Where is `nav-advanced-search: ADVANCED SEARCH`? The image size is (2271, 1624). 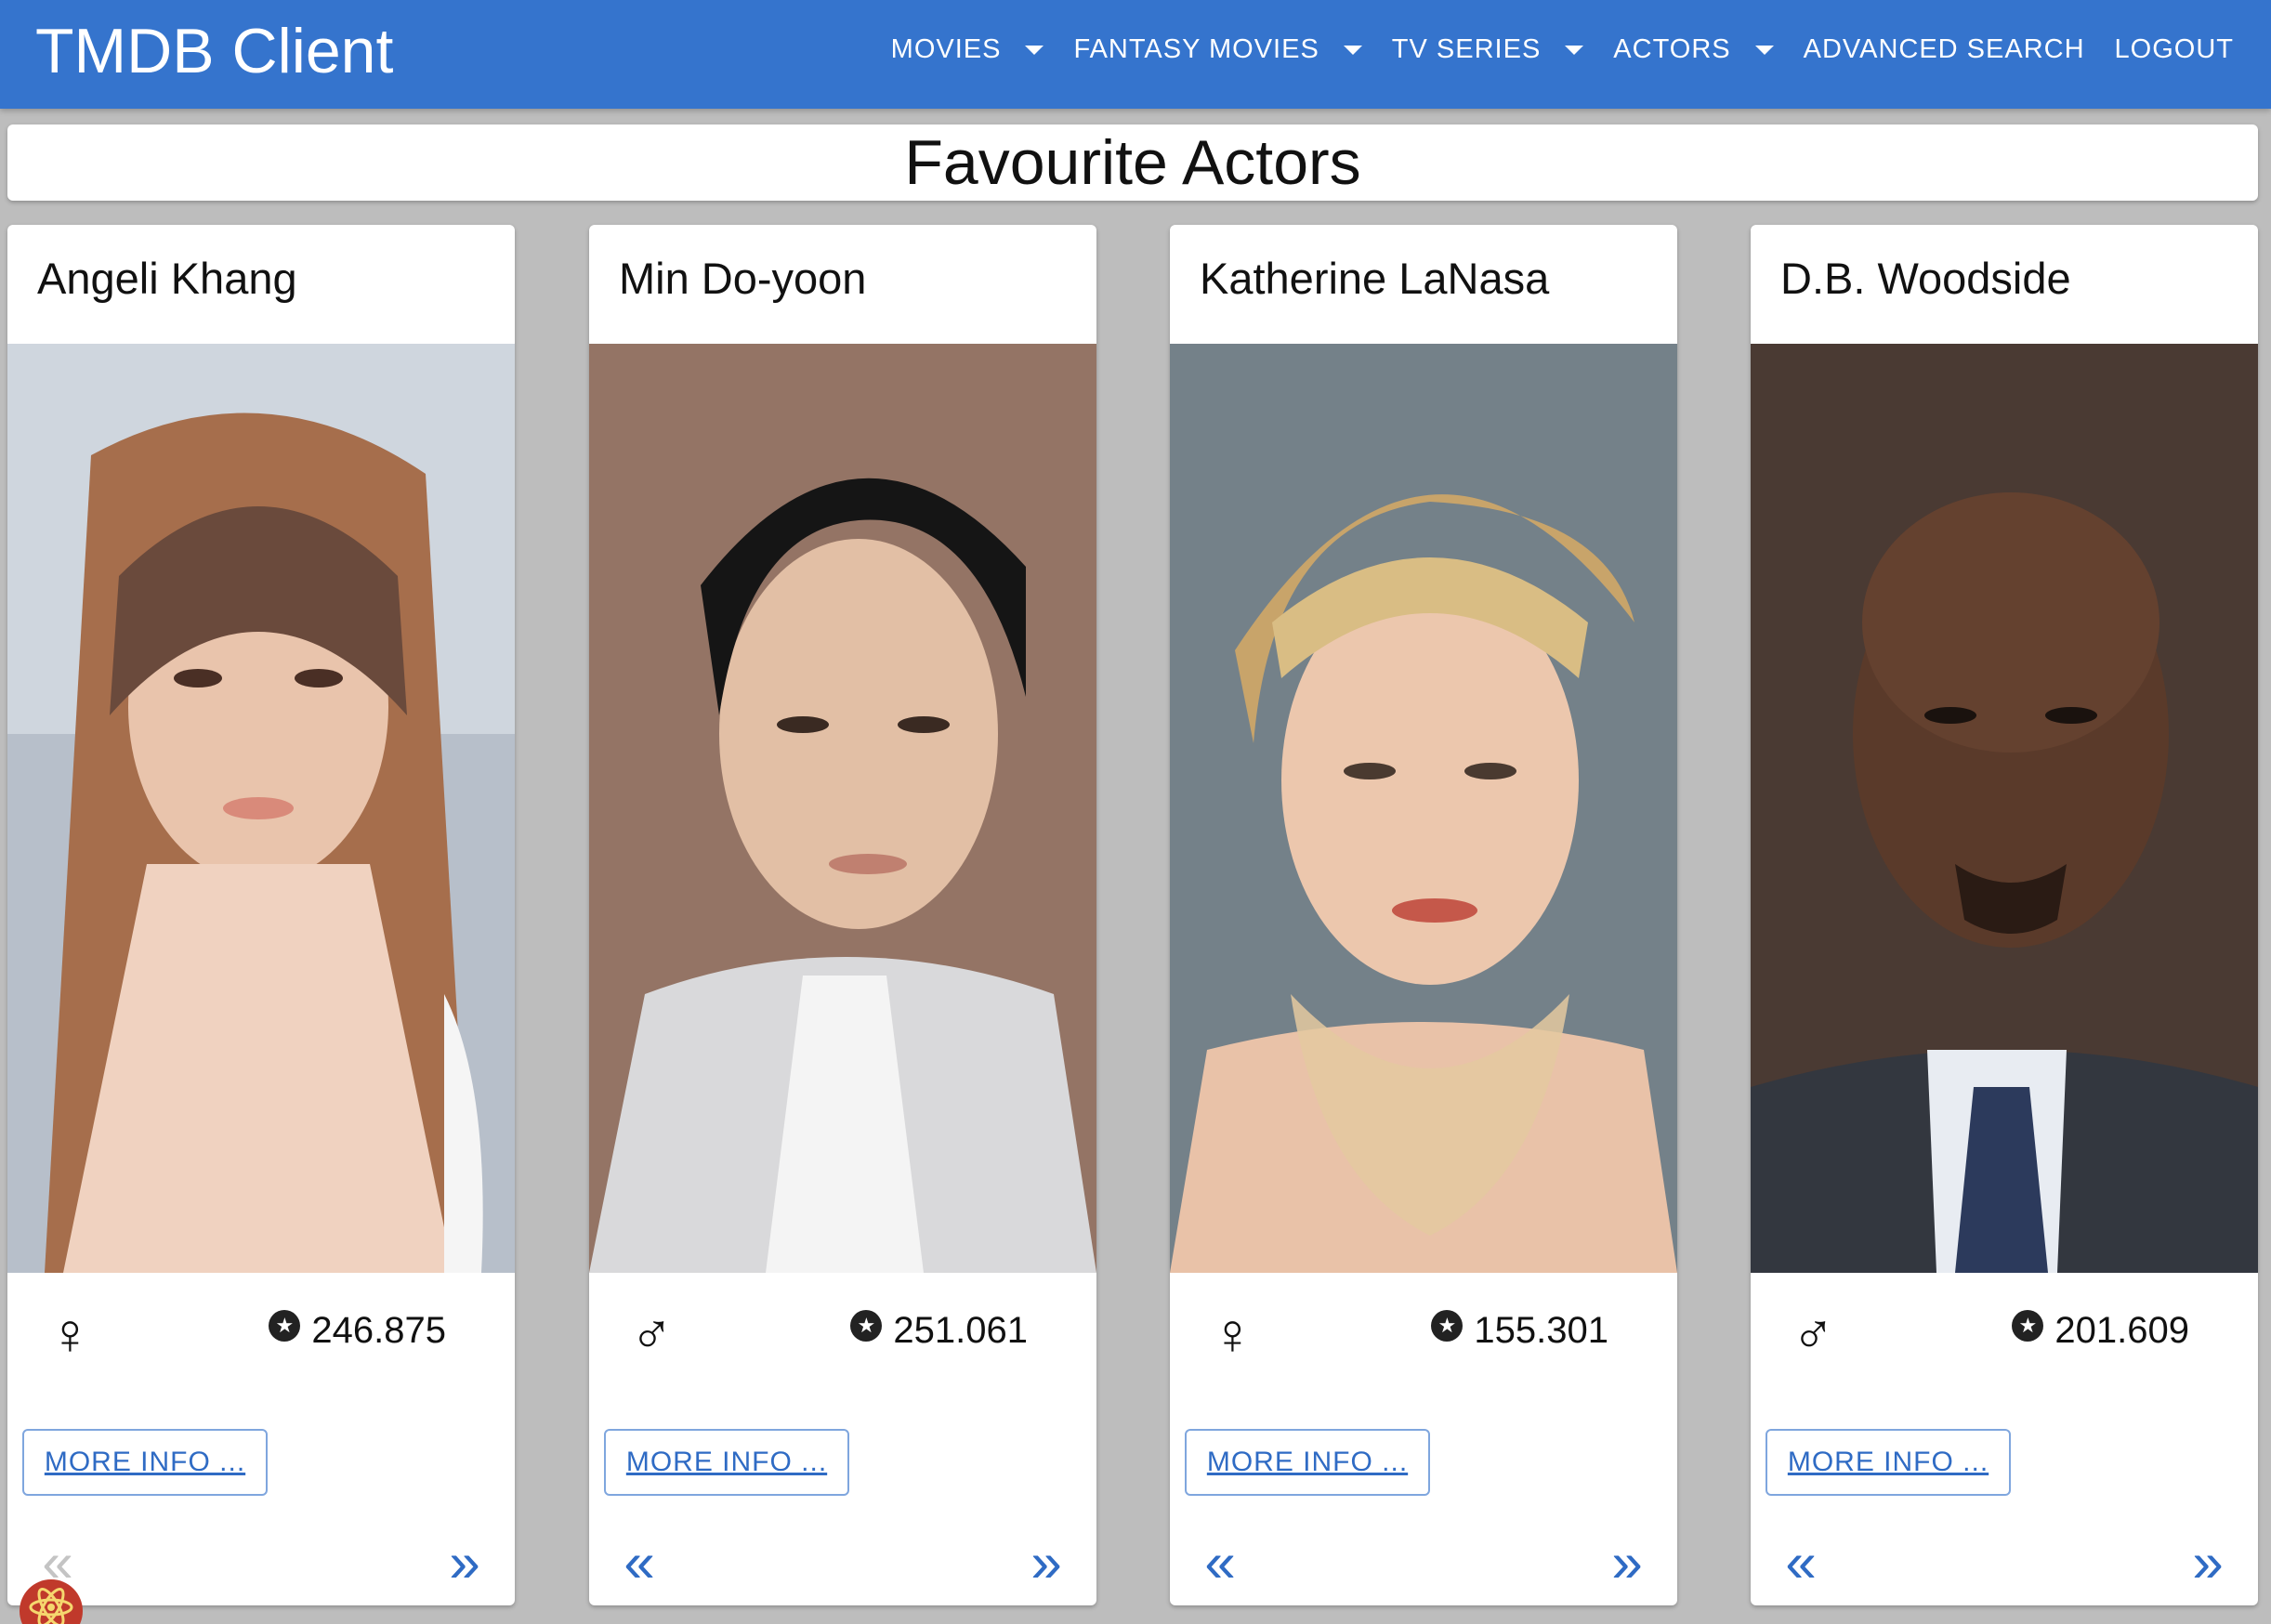 nav-advanced-search: ADVANCED SEARCH is located at coordinates (1944, 49).